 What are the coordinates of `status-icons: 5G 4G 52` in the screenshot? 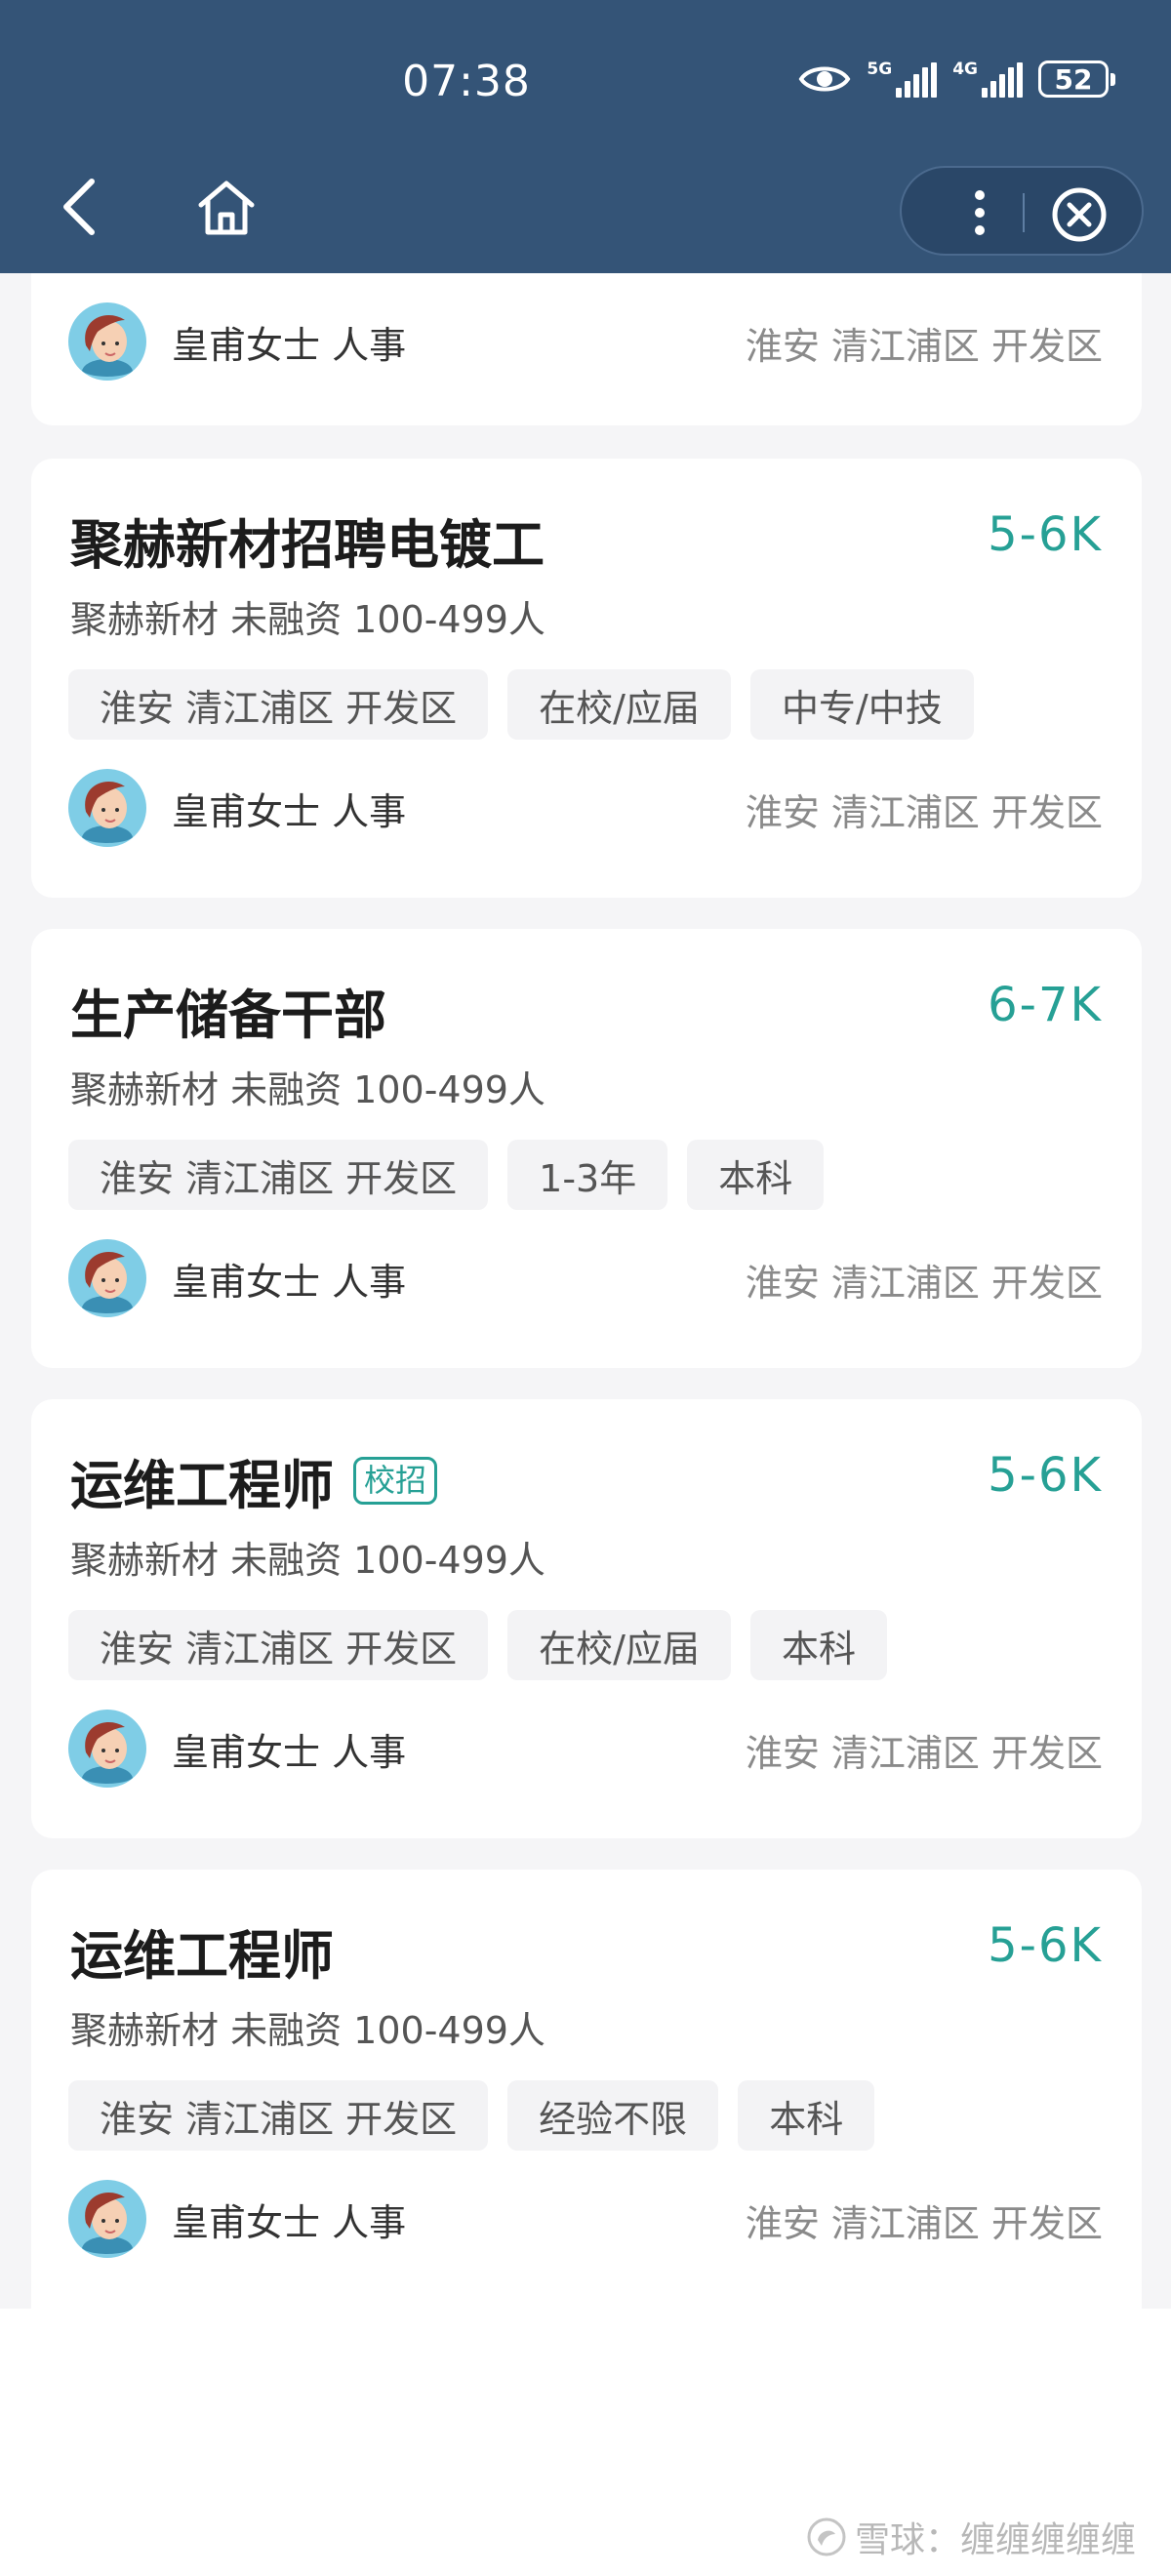 It's located at (956, 78).